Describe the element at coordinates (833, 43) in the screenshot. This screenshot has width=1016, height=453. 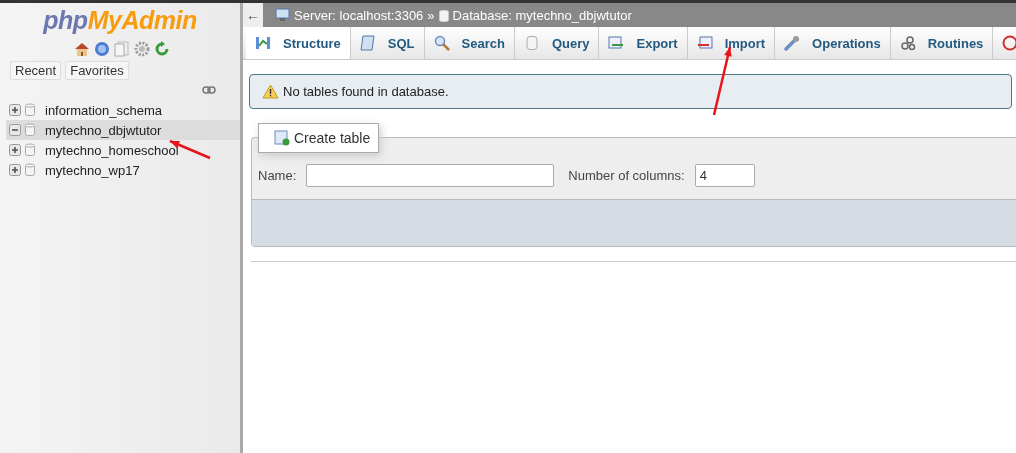
I see `tab: Operations` at that location.